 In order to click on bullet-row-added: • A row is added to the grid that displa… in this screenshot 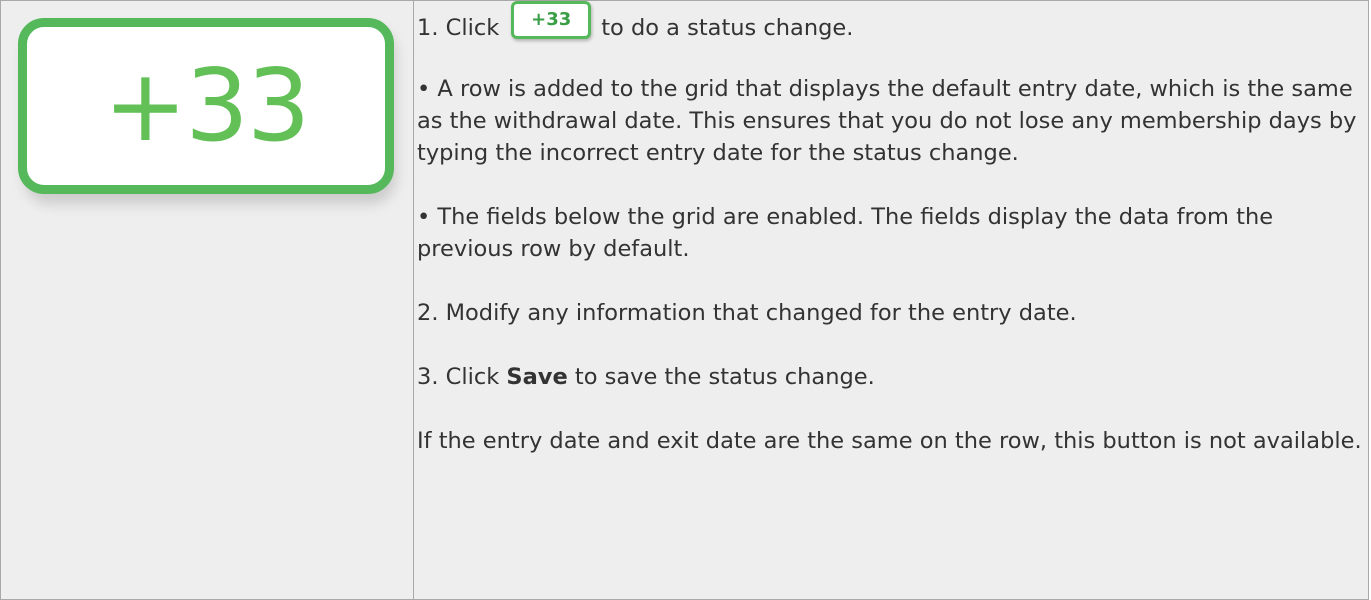, I will do `click(887, 121)`.